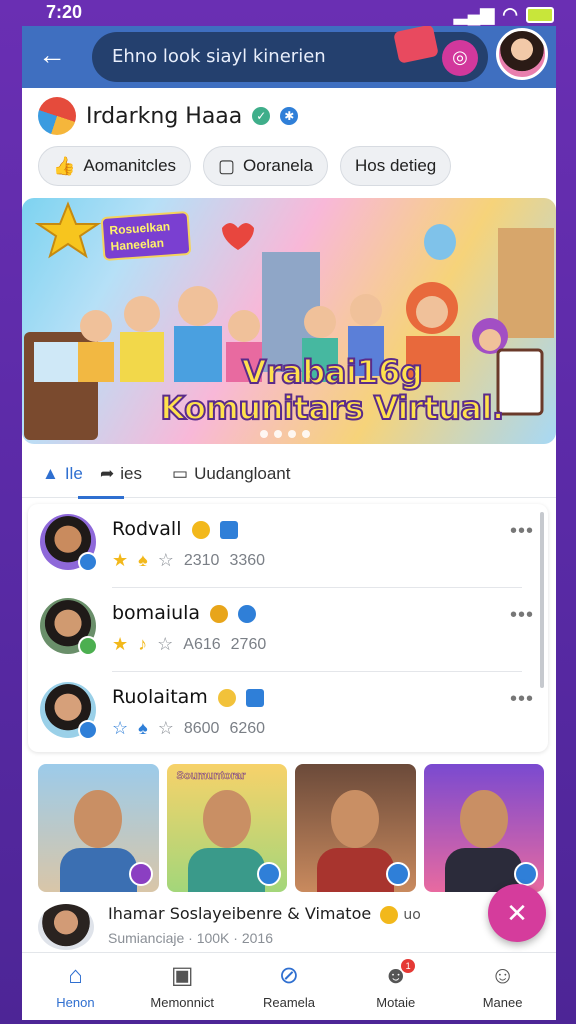  What do you see at coordinates (440, 242) in the screenshot?
I see `balloon` at bounding box center [440, 242].